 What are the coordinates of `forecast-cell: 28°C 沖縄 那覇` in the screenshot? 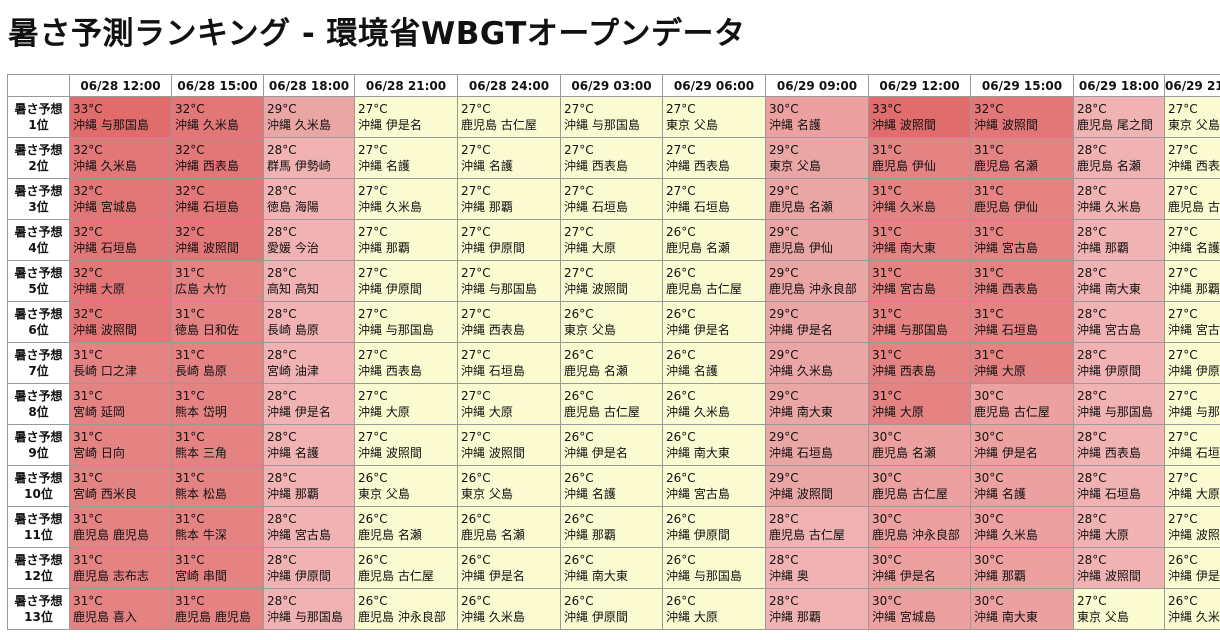 It's located at (309, 486).